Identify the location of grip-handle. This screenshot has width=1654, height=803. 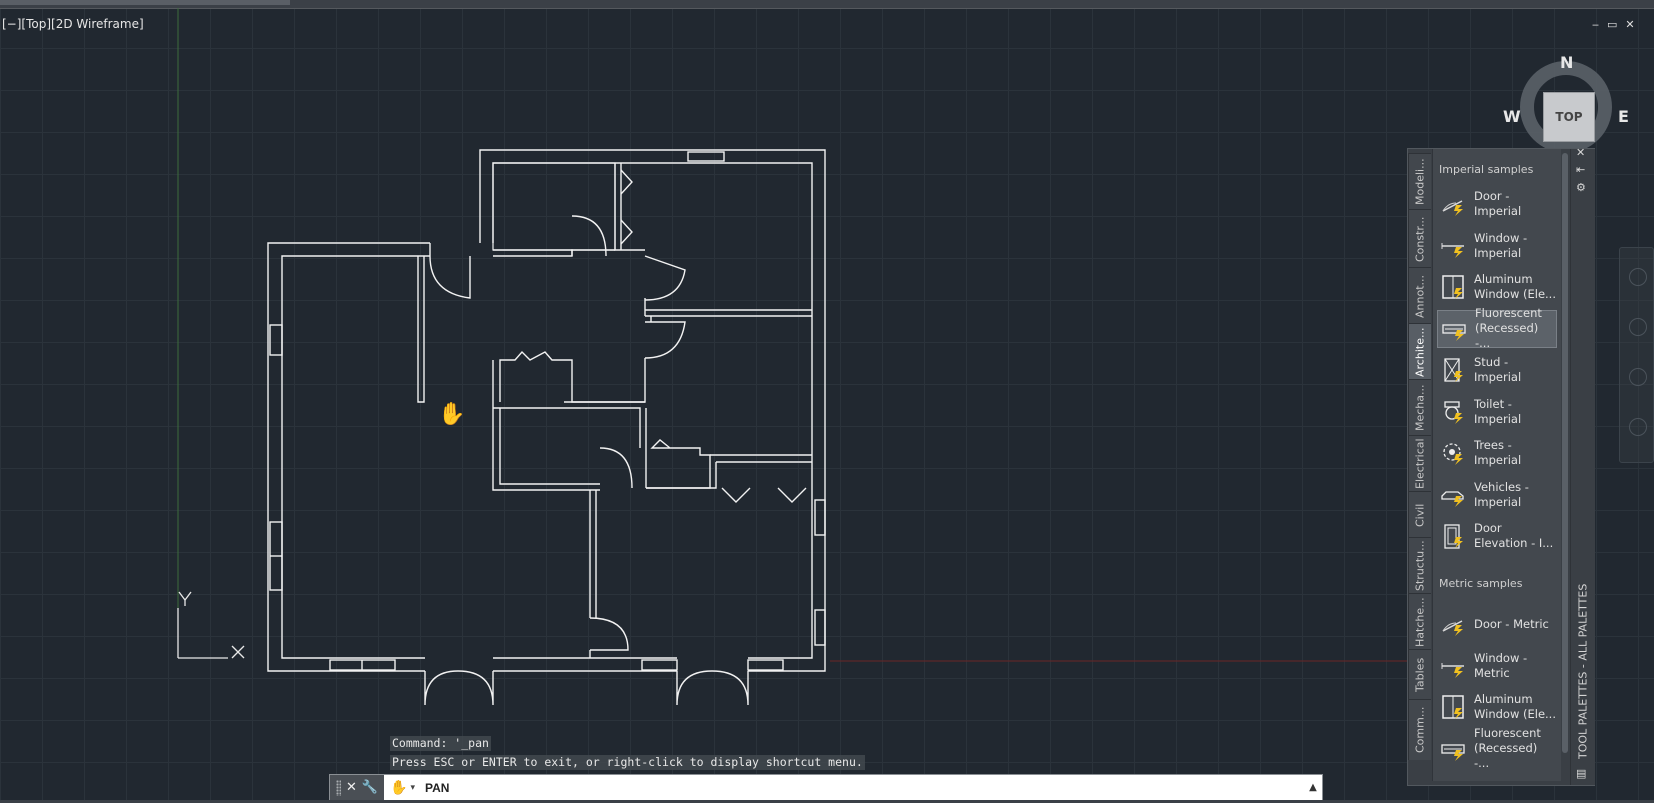
(338, 787).